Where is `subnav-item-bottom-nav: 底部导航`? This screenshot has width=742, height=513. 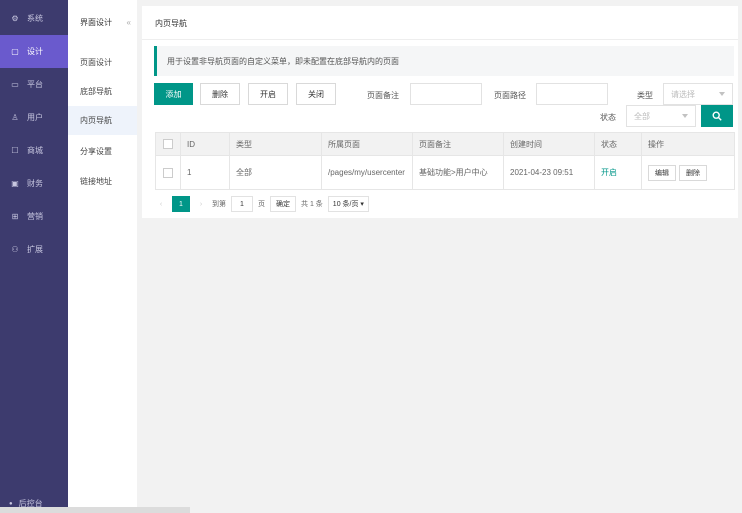
subnav-item-bottom-nav: 底部导航 is located at coordinates (102, 91).